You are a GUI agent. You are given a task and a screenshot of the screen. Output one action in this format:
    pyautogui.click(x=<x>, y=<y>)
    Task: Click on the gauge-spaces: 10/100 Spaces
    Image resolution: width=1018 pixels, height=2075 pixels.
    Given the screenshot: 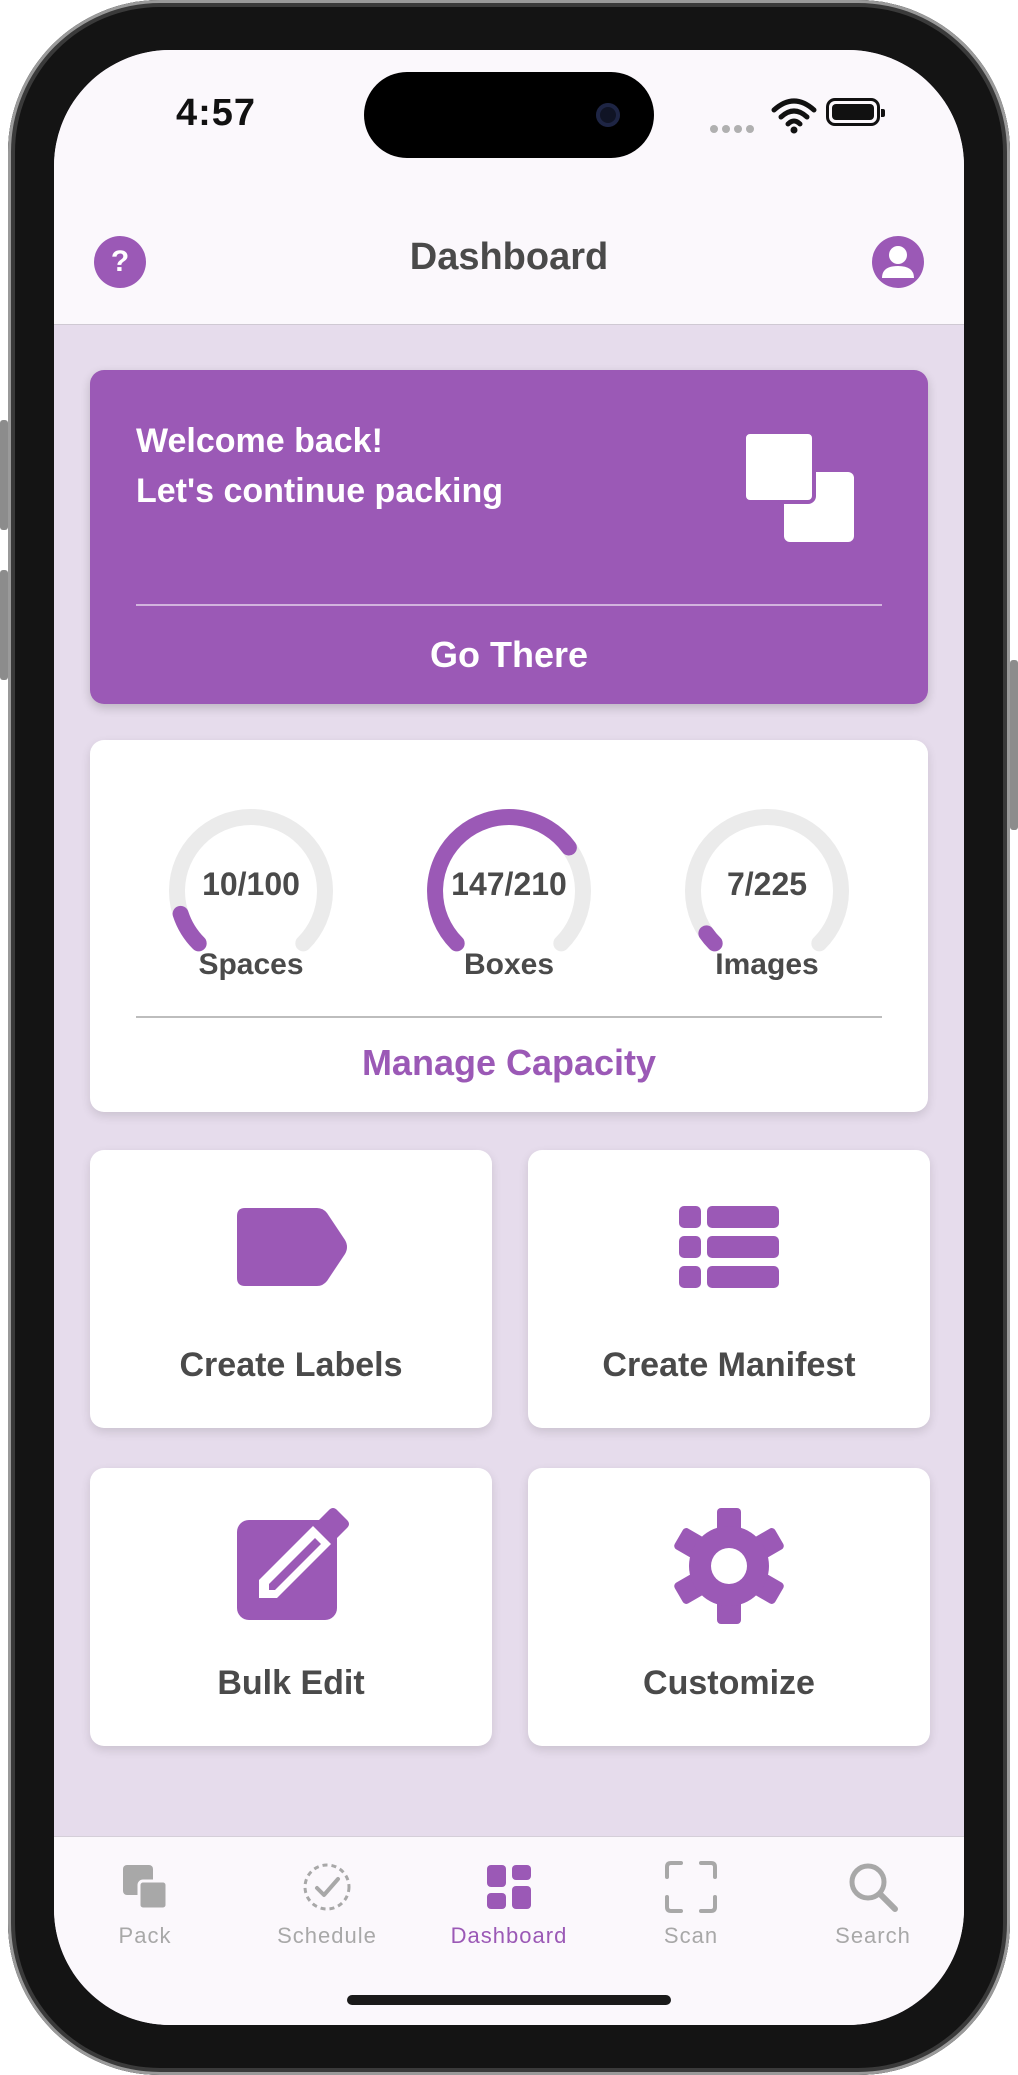 What is the action you would take?
    pyautogui.click(x=251, y=891)
    